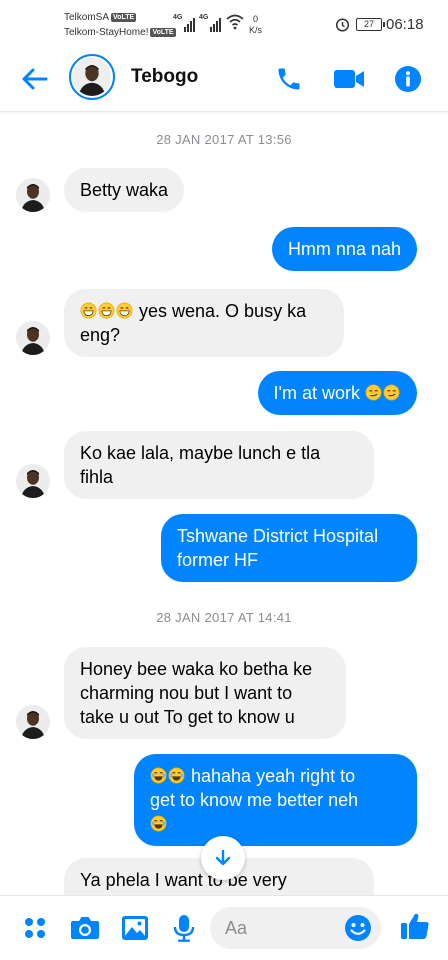 The height and width of the screenshot is (960, 448). I want to click on emoji-icon, so click(358, 928).